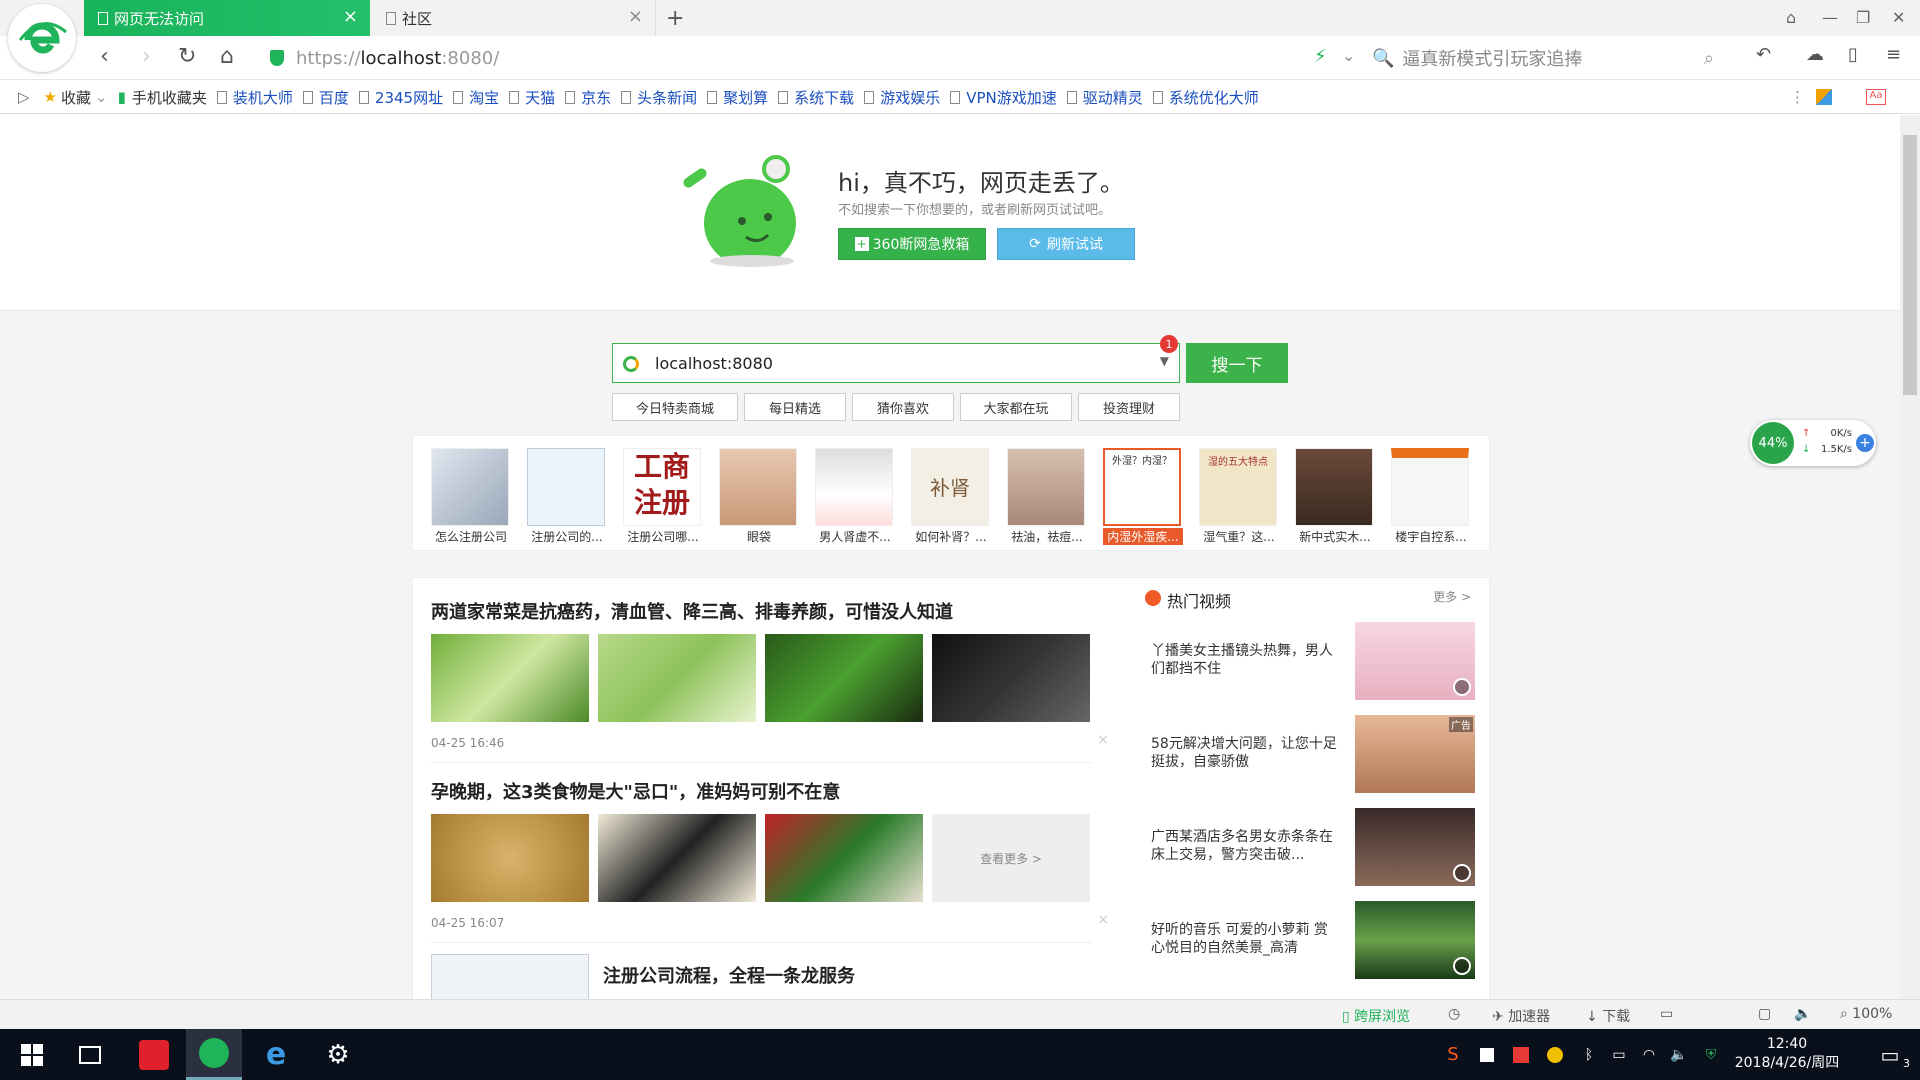 The height and width of the screenshot is (1080, 1920). Describe the element at coordinates (1003, 97) in the screenshot. I see `bookmark-item: VPN游戏加速` at that location.